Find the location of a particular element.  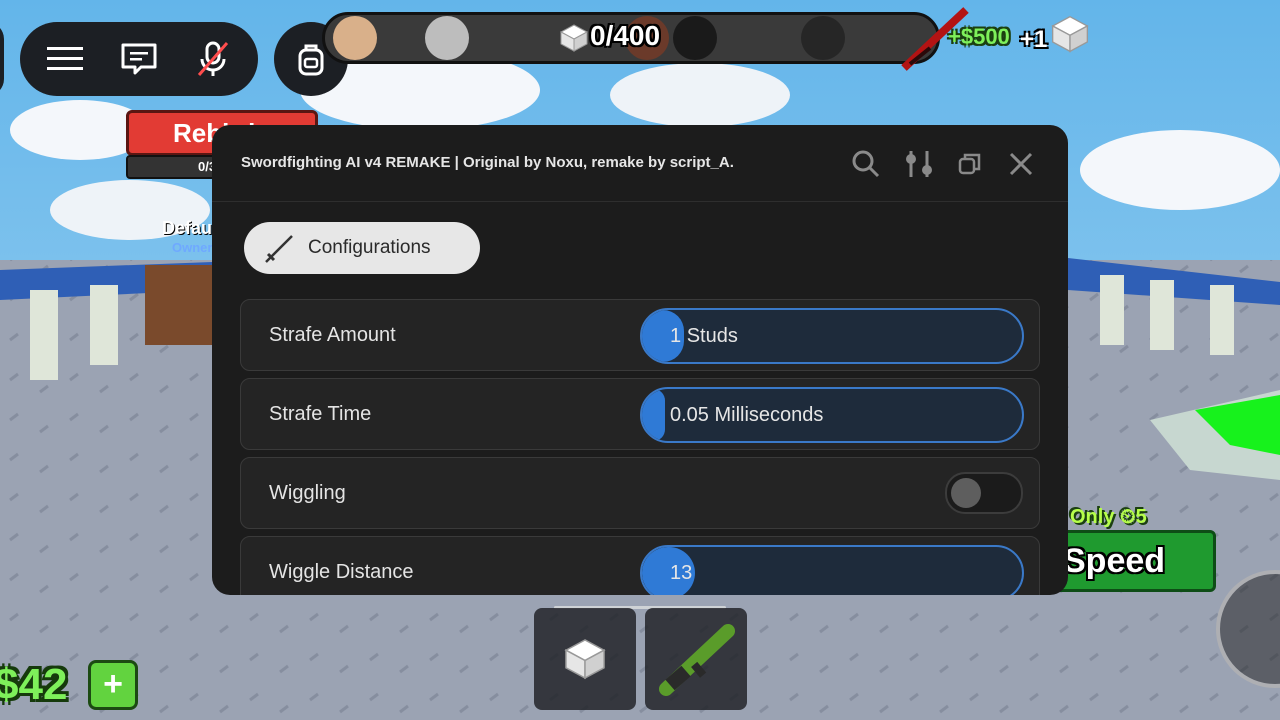

strafe-amount-slider: 1 Studs is located at coordinates (832, 336).